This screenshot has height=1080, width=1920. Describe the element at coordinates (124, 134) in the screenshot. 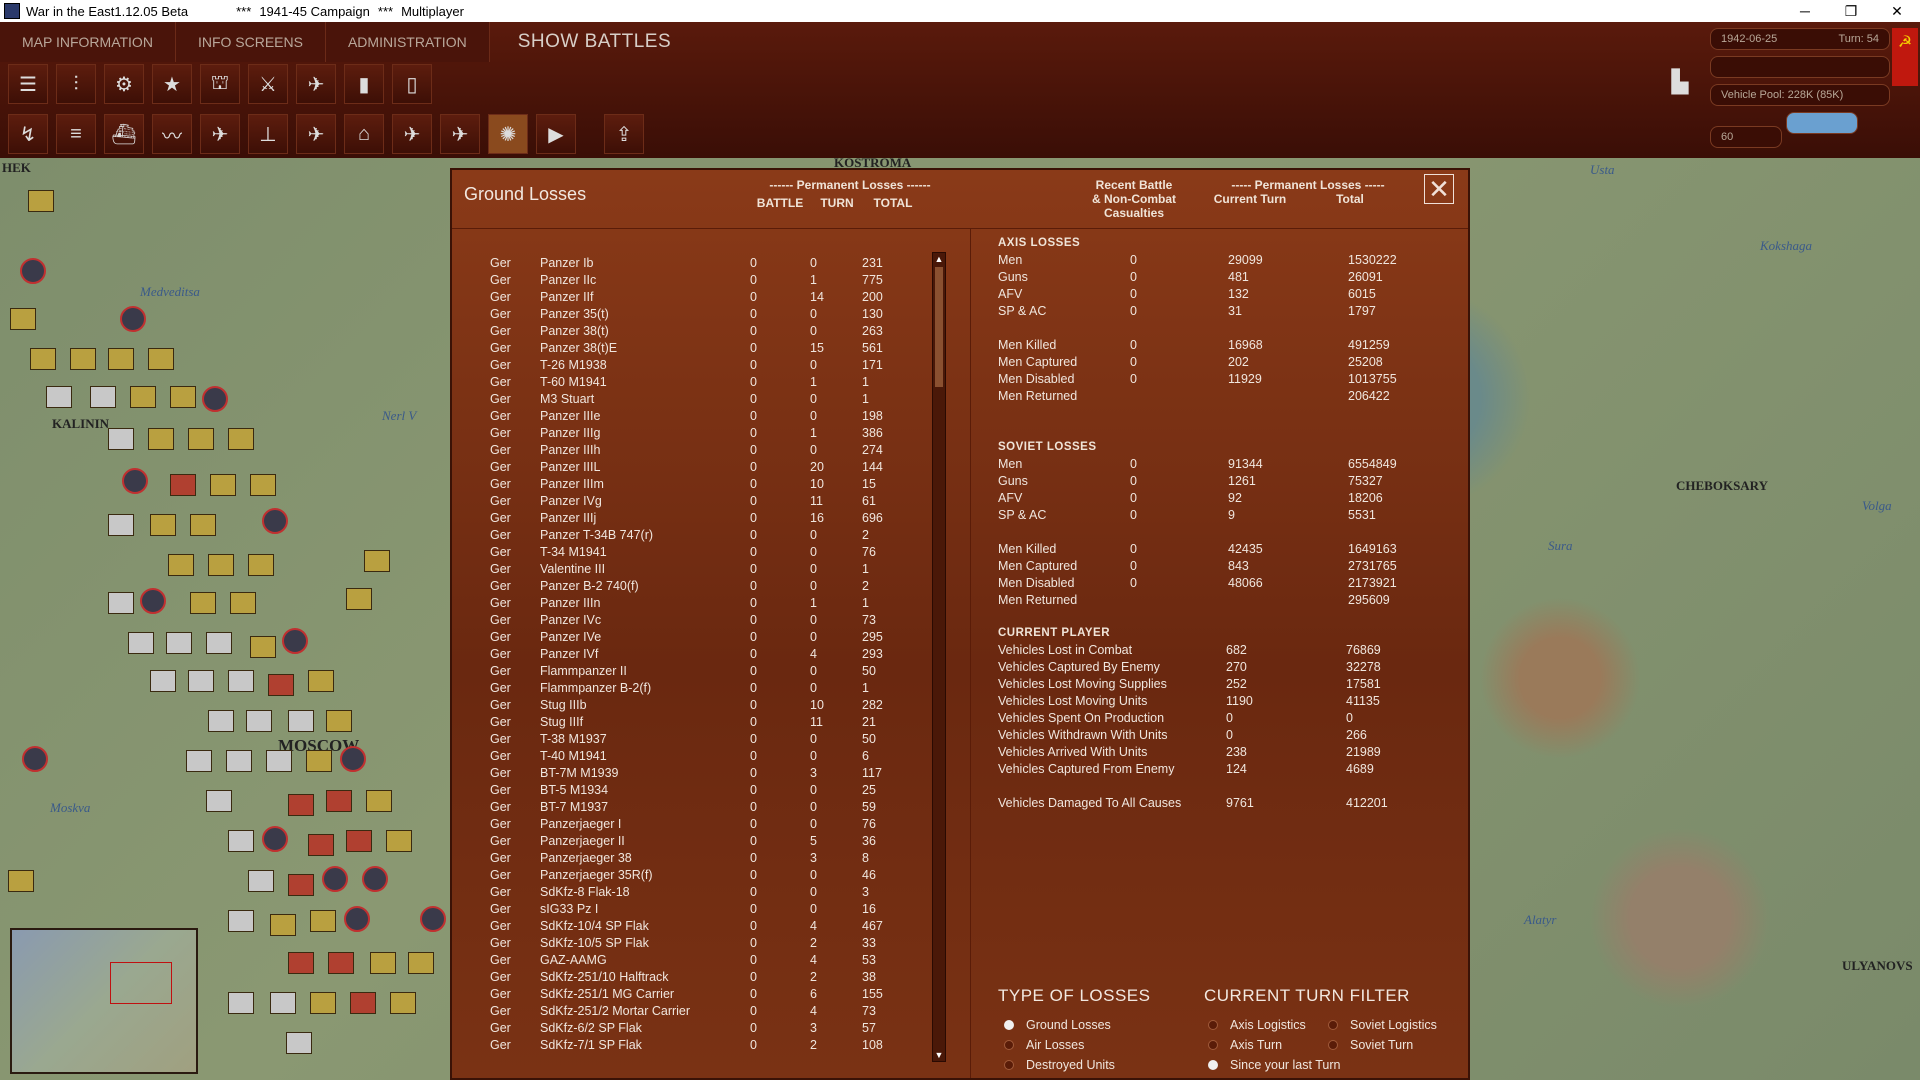

I see `naval-icon: ⛴` at that location.